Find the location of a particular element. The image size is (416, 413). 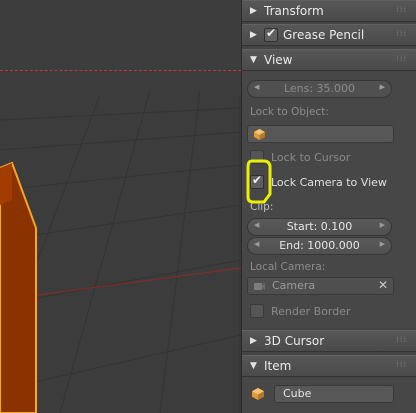

clip-start-value: Start: 0.100 is located at coordinates (319, 226).